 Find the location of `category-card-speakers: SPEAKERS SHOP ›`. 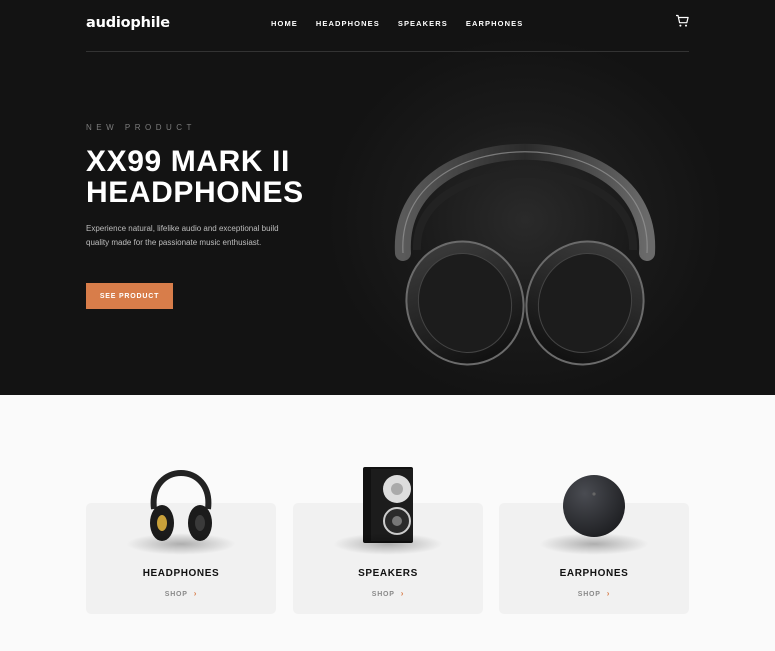

category-card-speakers: SPEAKERS SHOP › is located at coordinates (388, 540).